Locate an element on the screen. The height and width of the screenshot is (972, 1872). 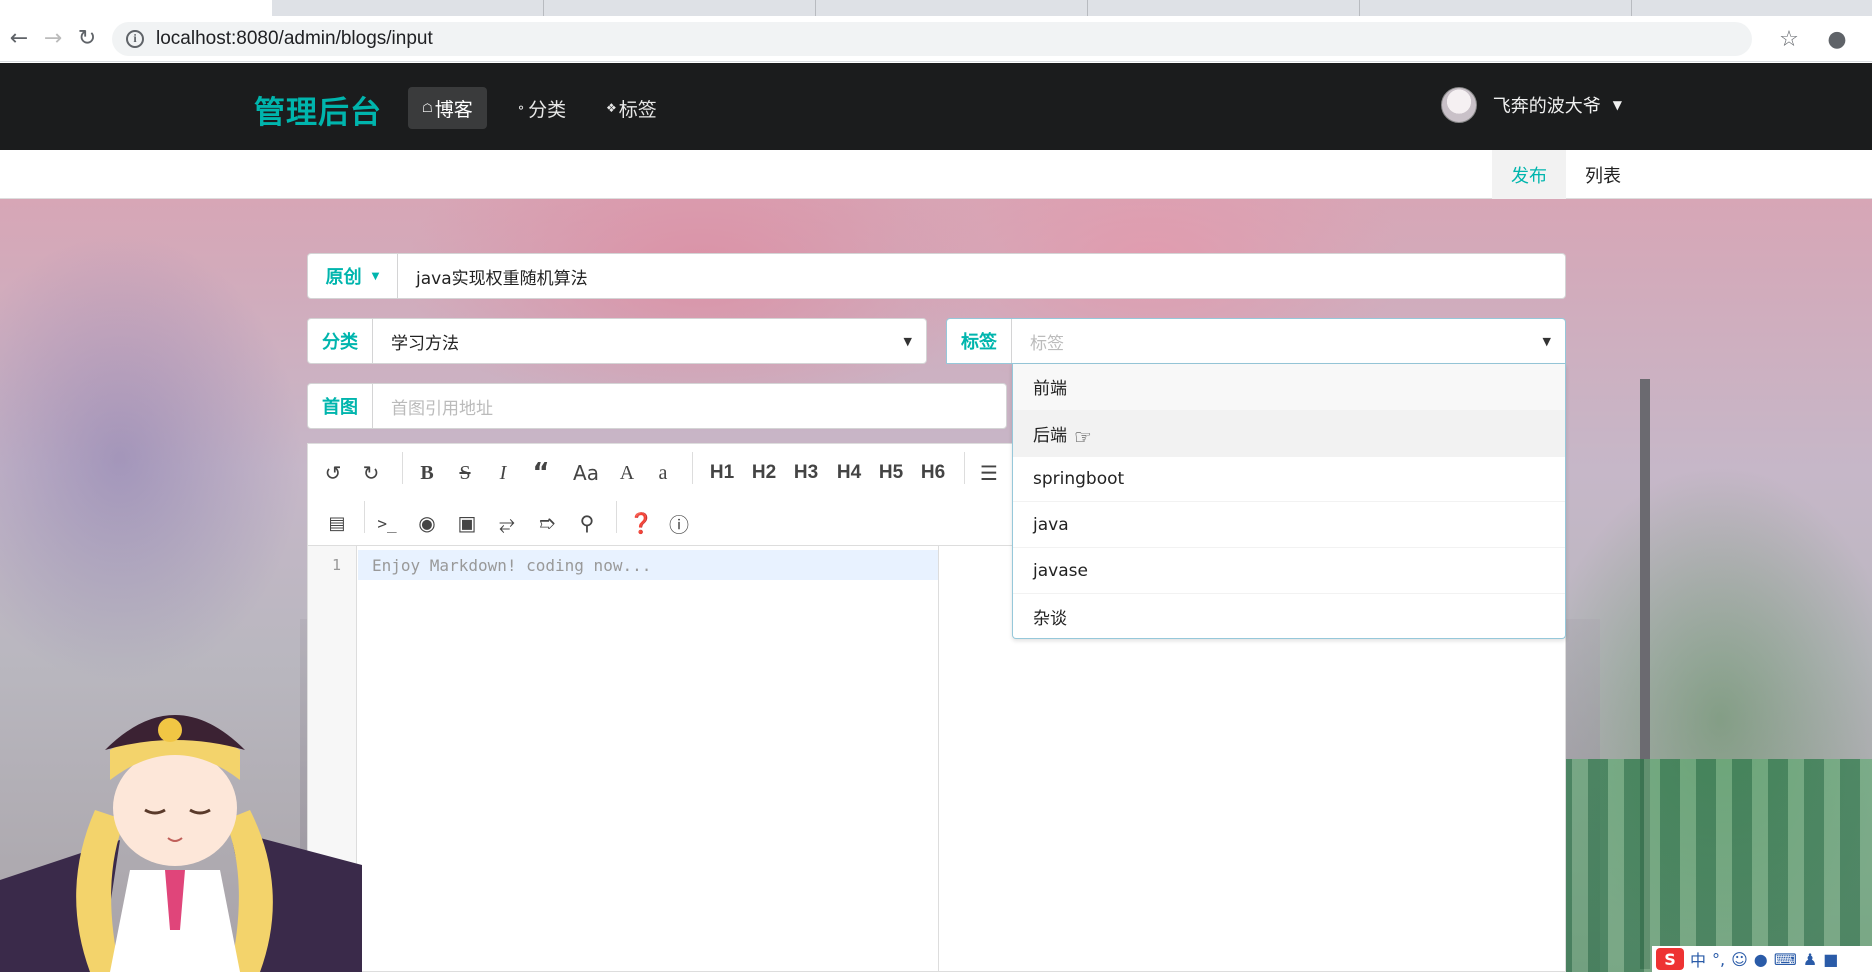
nav-item-tags: ❖ 标签 is located at coordinates (631, 108).